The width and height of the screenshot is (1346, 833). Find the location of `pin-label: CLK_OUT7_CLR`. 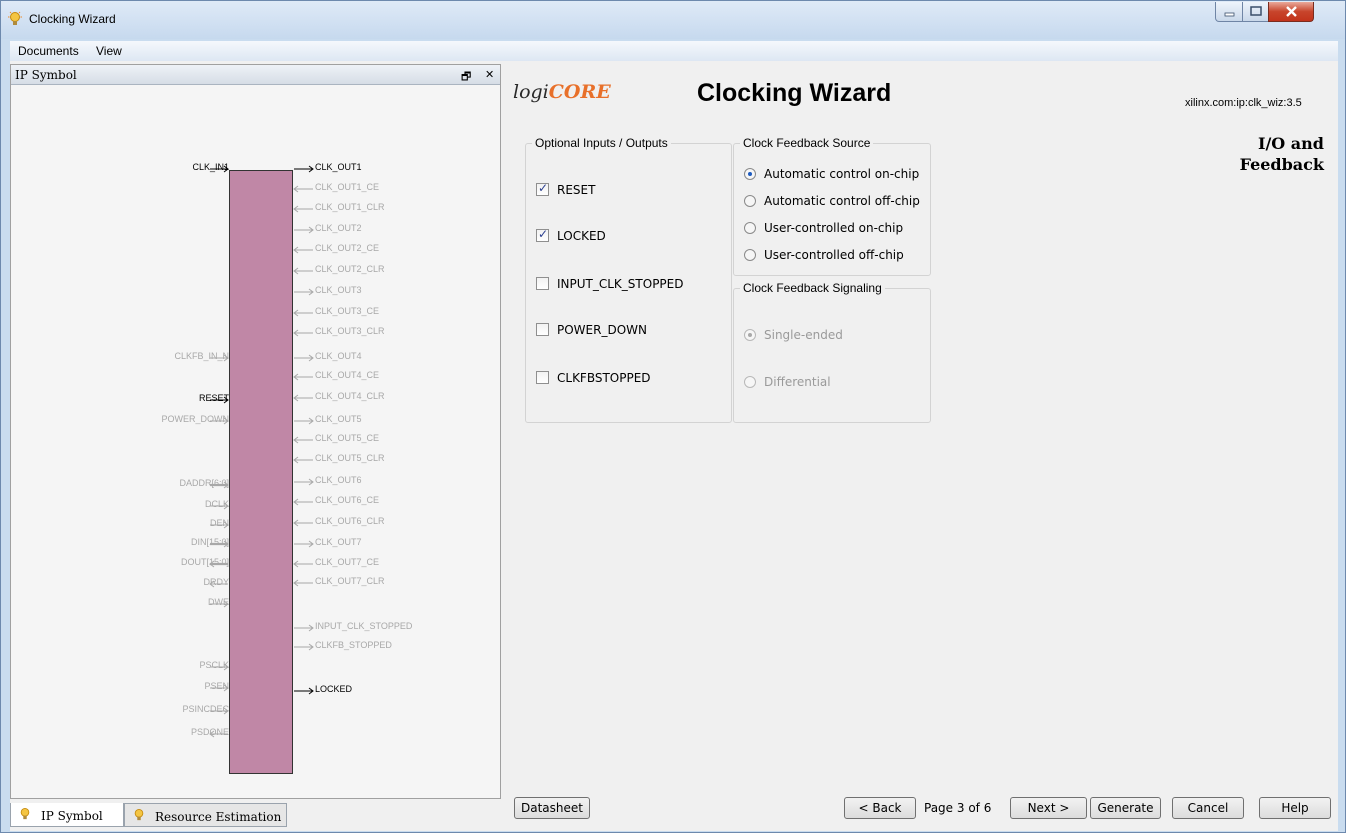

pin-label: CLK_OUT7_CLR is located at coordinates (350, 581).